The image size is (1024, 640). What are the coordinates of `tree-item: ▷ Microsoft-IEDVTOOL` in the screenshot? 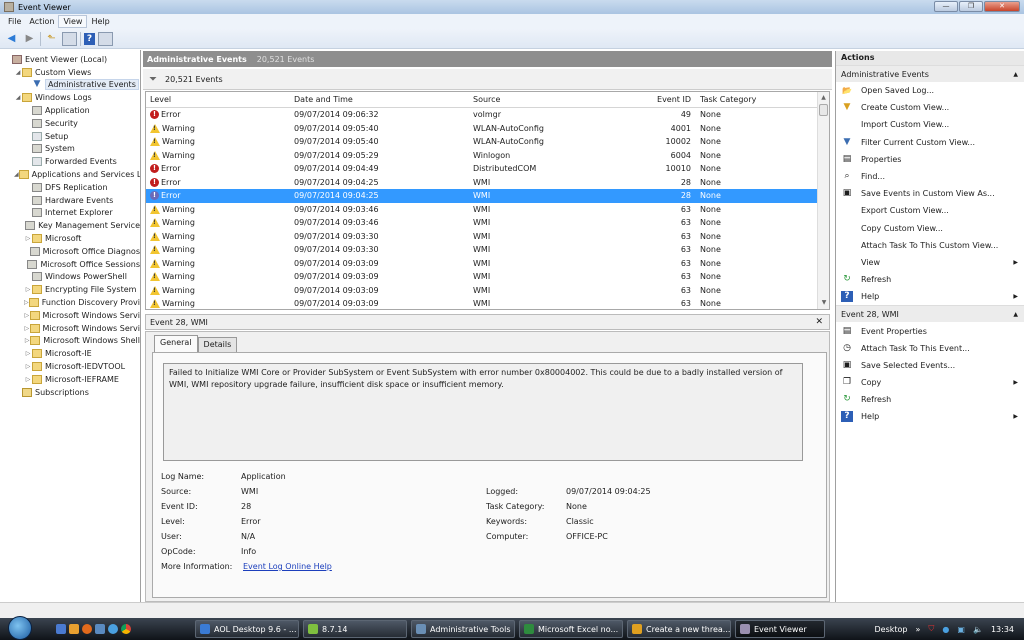 It's located at (70, 366).